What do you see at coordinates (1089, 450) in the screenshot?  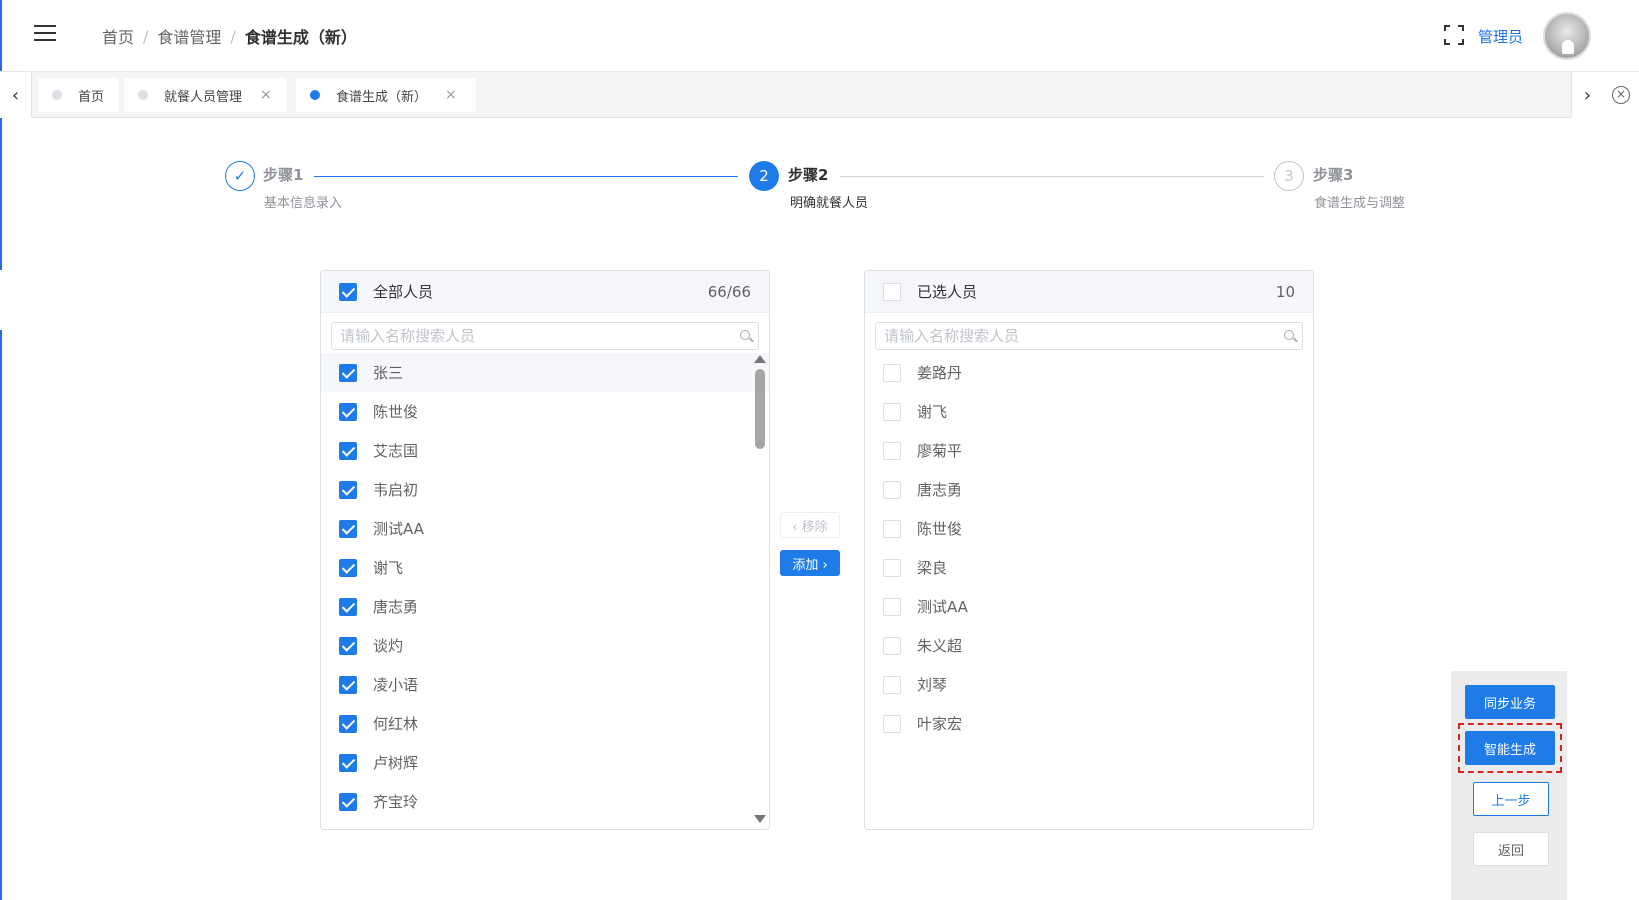 I see `list-item: 廖菊平` at bounding box center [1089, 450].